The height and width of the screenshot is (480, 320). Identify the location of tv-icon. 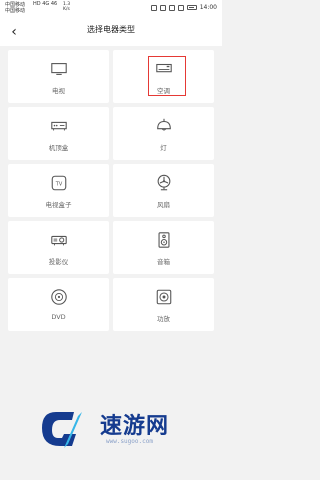
(59, 69).